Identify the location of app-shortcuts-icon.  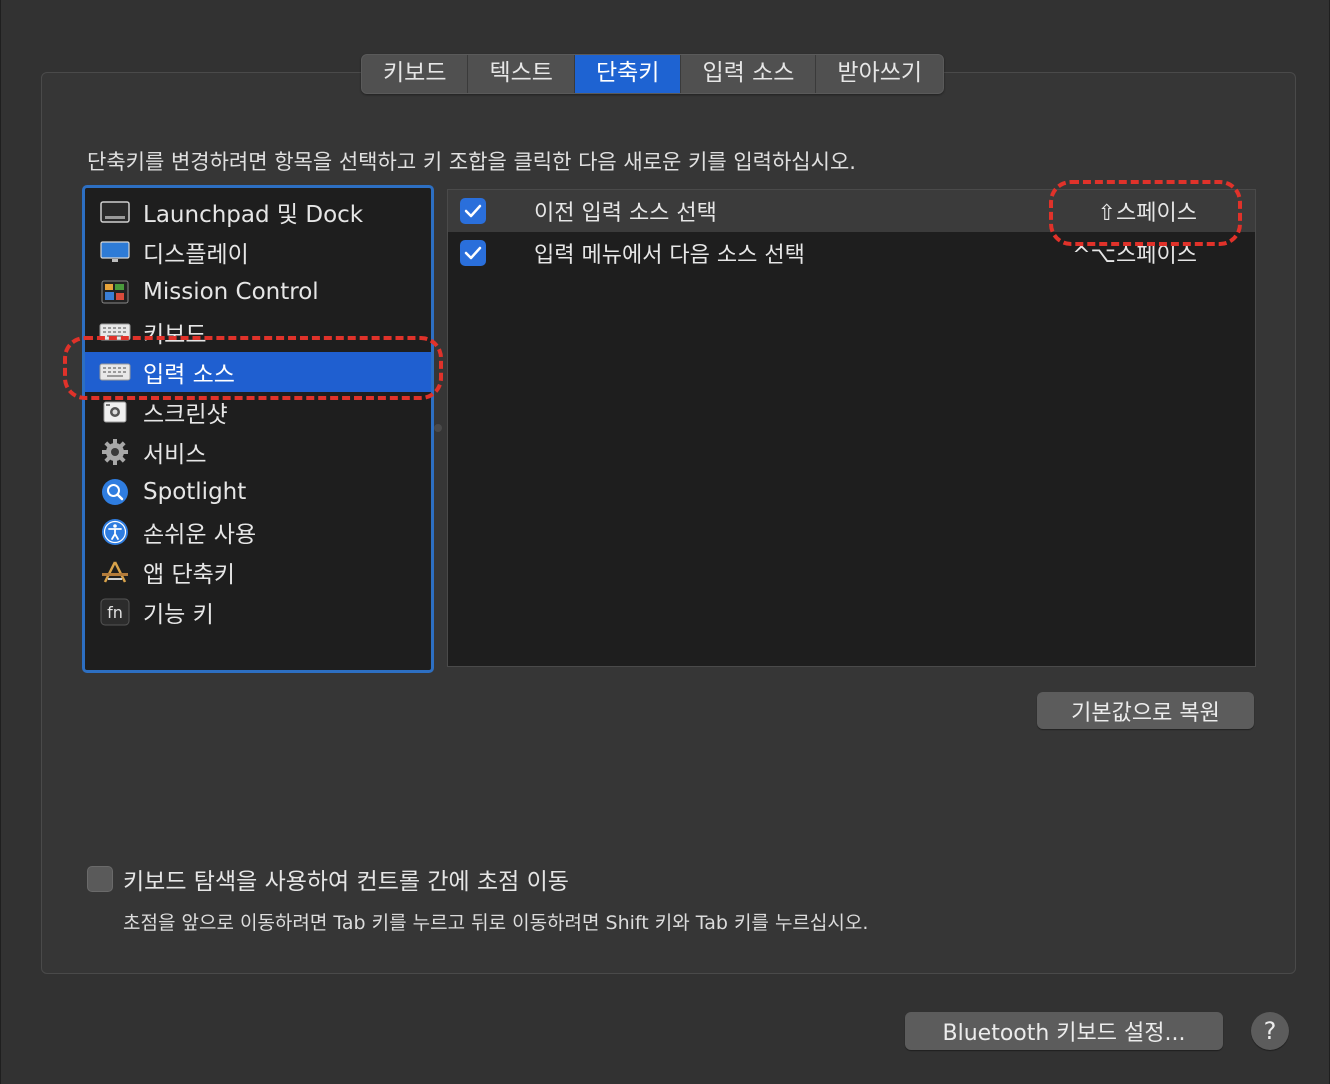
(115, 572).